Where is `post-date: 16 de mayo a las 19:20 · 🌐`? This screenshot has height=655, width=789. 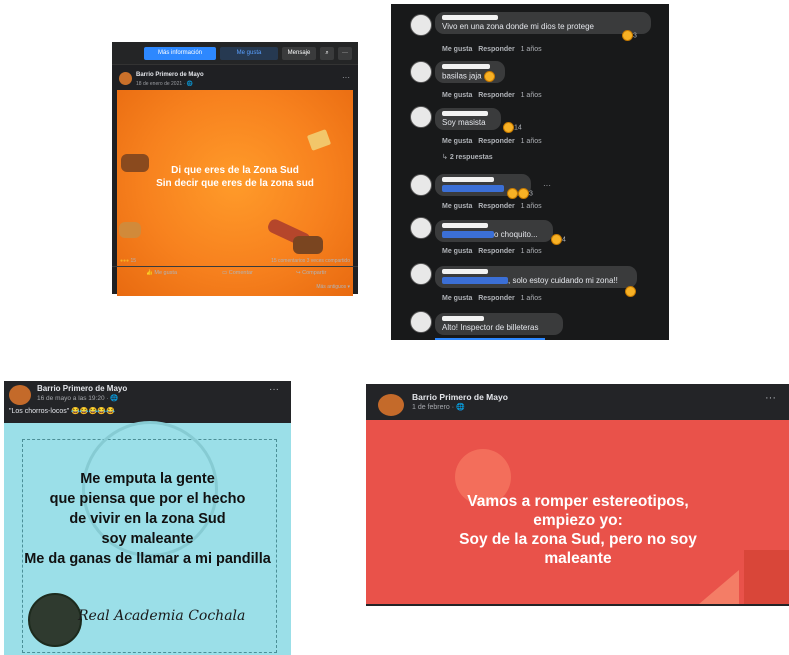
post-date: 16 de mayo a las 19:20 · 🌐 is located at coordinates (77, 398).